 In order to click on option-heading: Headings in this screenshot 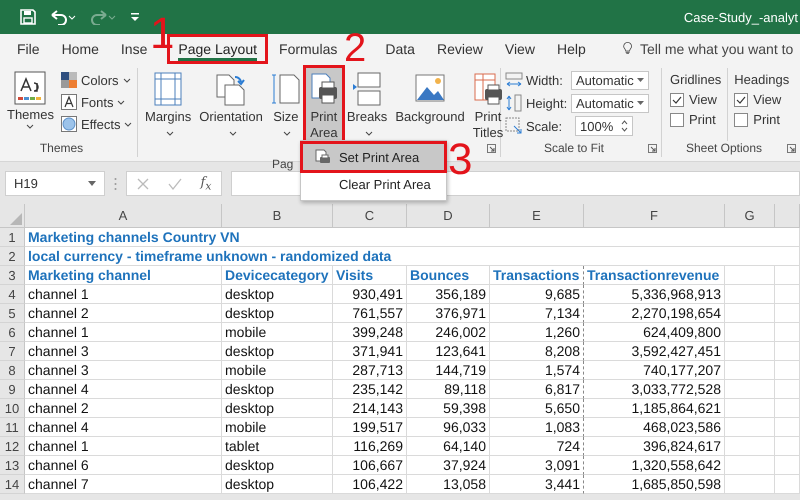, I will do `click(762, 79)`.